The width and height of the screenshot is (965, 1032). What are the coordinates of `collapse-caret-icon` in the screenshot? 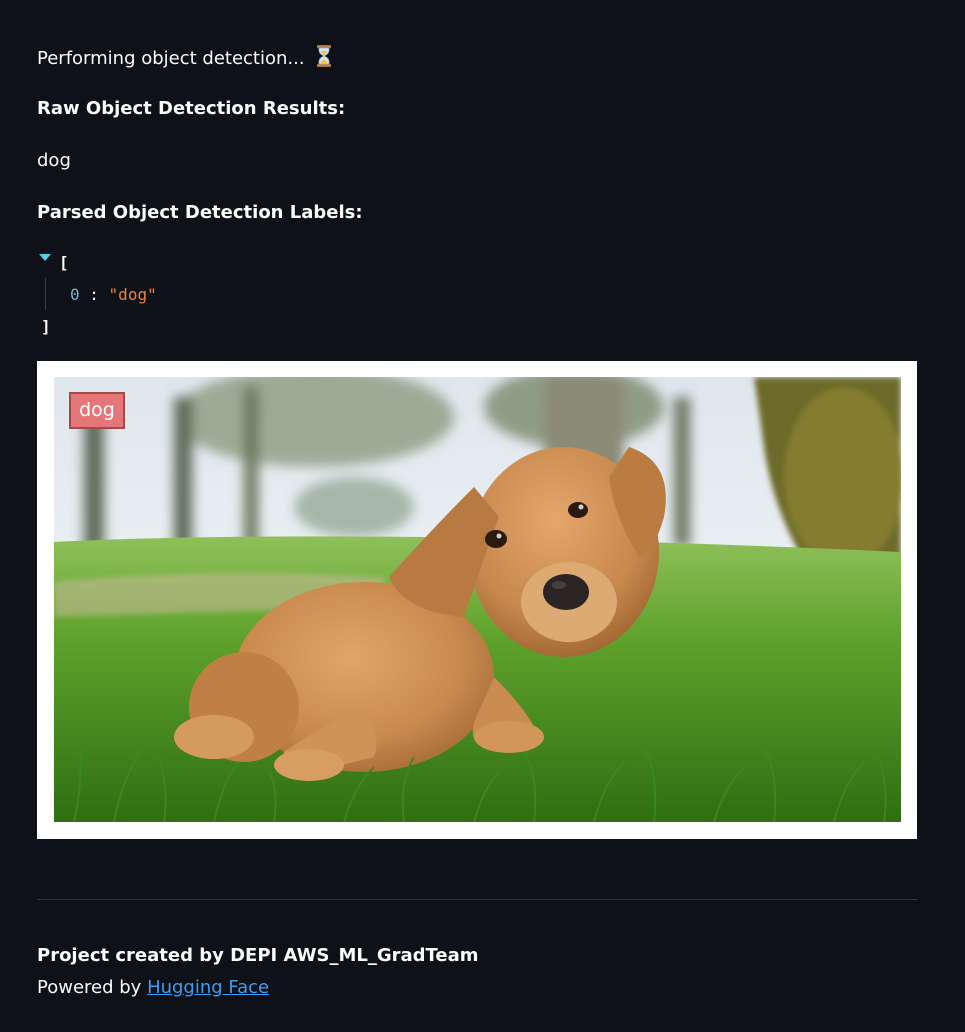 It's located at (45, 257).